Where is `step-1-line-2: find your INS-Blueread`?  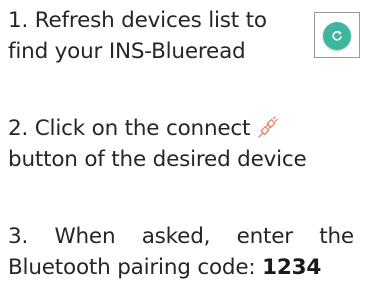 step-1-line-2: find your INS-Blueread is located at coordinates (127, 51).